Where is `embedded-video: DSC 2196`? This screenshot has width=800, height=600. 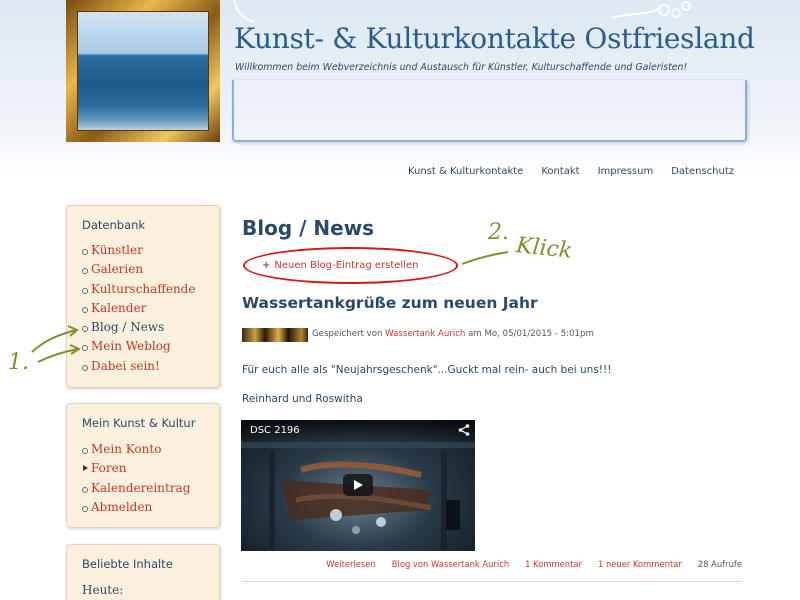
embedded-video: DSC 2196 is located at coordinates (358, 485).